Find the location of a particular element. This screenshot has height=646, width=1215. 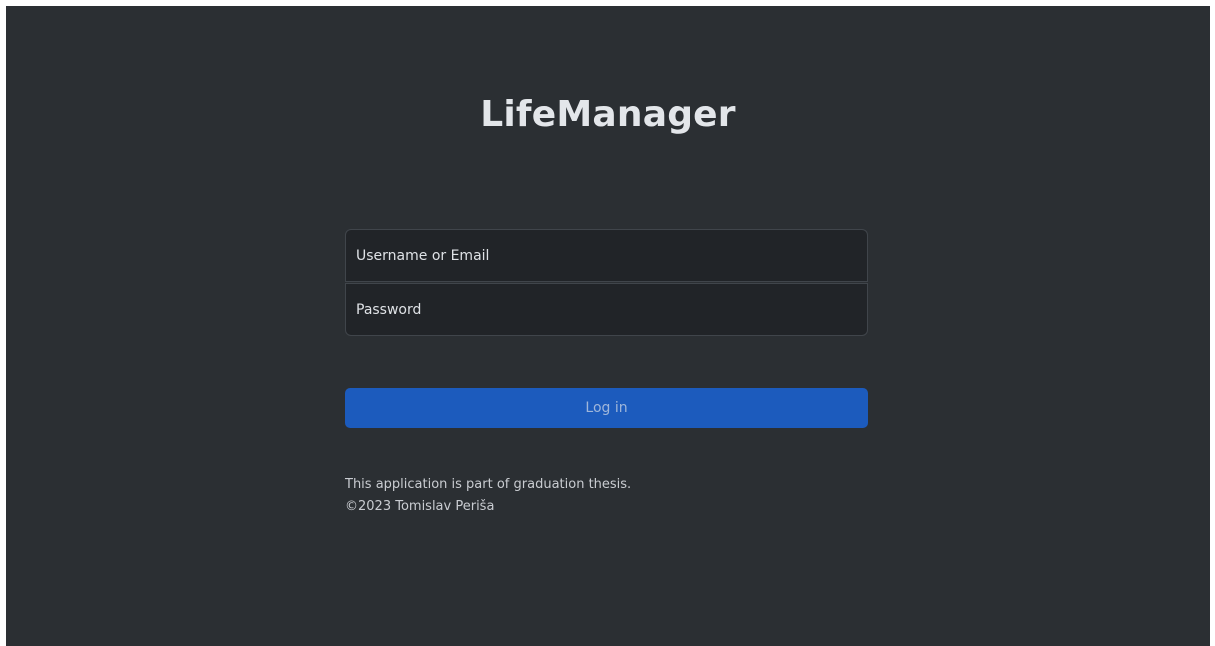

username-field-container is located at coordinates (606, 255).